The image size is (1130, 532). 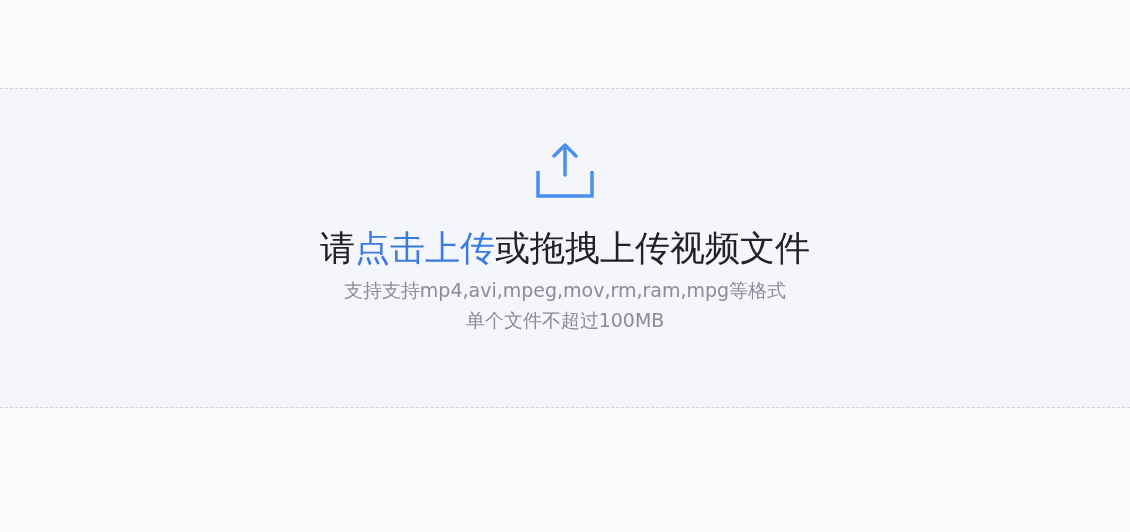 What do you see at coordinates (425, 248) in the screenshot?
I see `click-upload-link: 点击上传` at bounding box center [425, 248].